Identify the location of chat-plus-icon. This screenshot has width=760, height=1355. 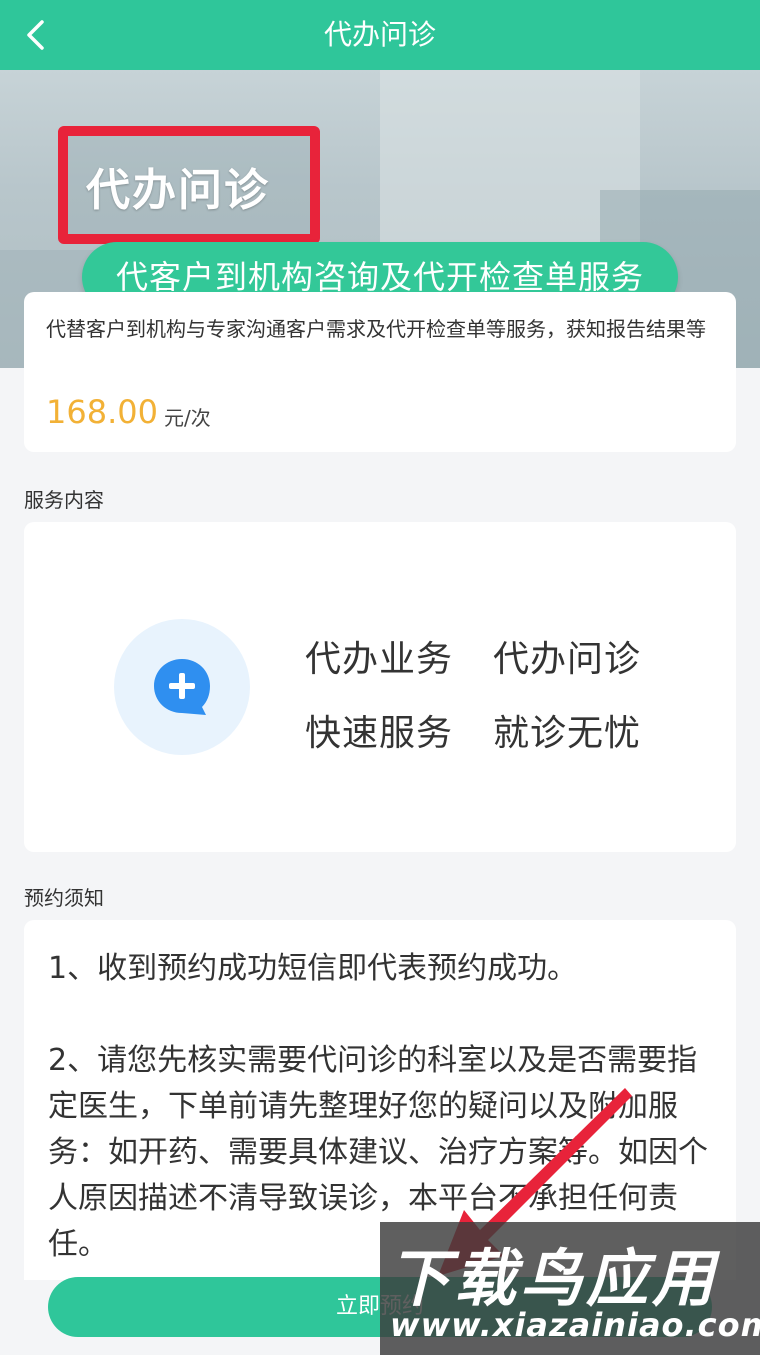
(182, 687).